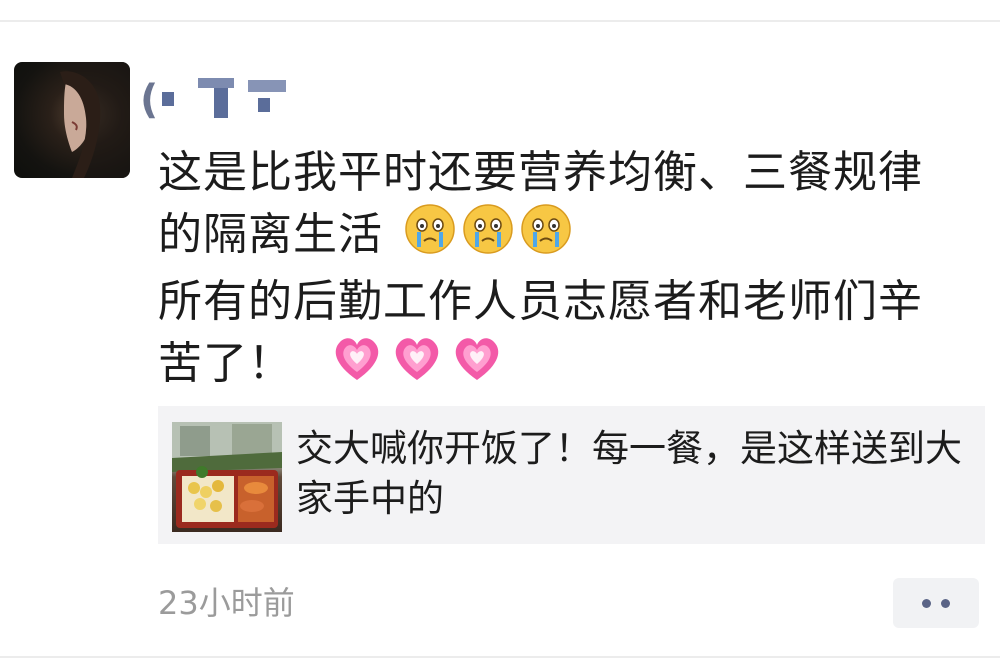 The width and height of the screenshot is (1000, 665). What do you see at coordinates (573, 366) in the screenshot?
I see `post-text-line-4-wrap: 苦了！` at bounding box center [573, 366].